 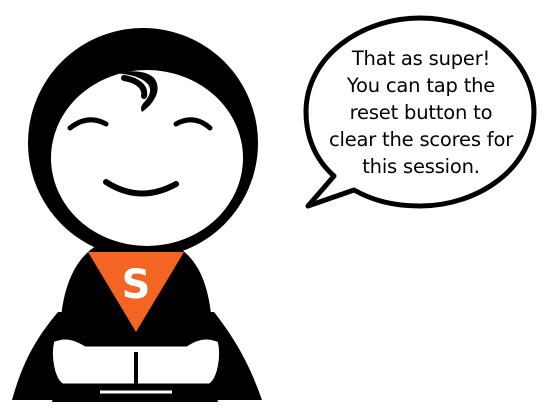 What do you see at coordinates (421, 166) in the screenshot?
I see `speech-bubble-line: this session.` at bounding box center [421, 166].